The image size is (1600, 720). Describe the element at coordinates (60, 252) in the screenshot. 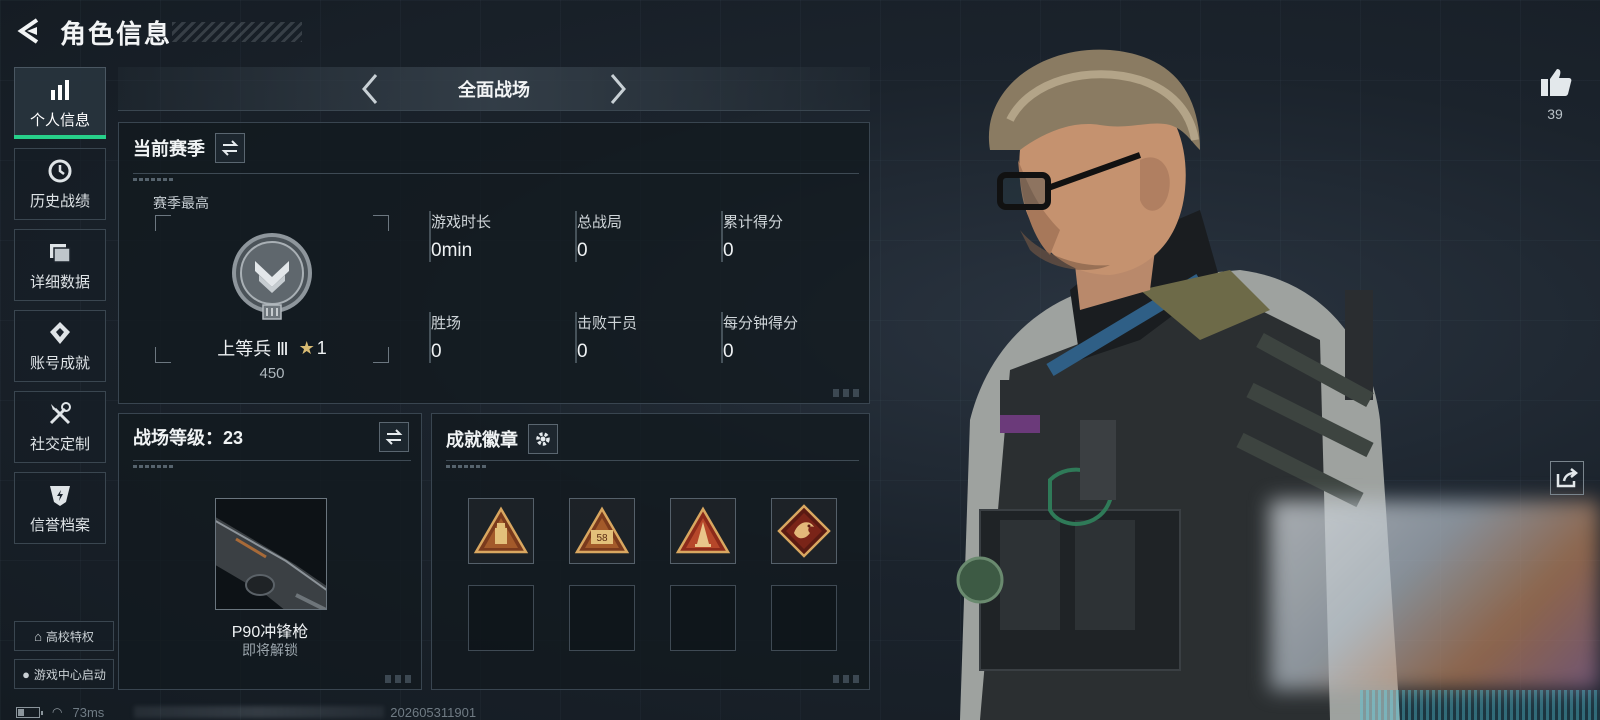

I see `data-cards-icon` at that location.